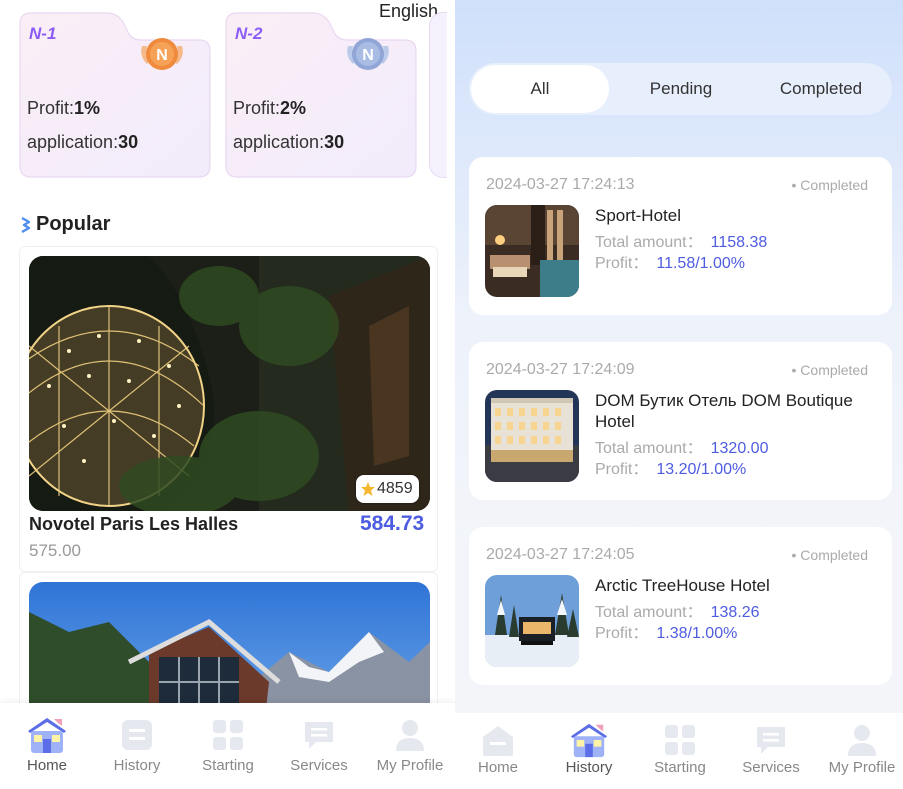 This screenshot has width=903, height=789. What do you see at coordinates (724, 411) in the screenshot?
I see `order-hotel-name: DOM Бутик Отель DOM Boutique Hotel` at bounding box center [724, 411].